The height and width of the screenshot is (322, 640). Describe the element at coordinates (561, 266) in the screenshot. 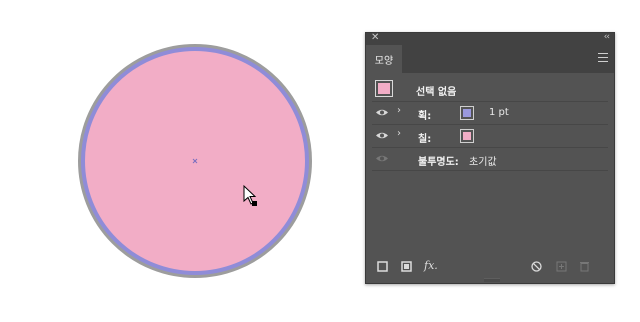

I see `duplicate-item-icon` at that location.